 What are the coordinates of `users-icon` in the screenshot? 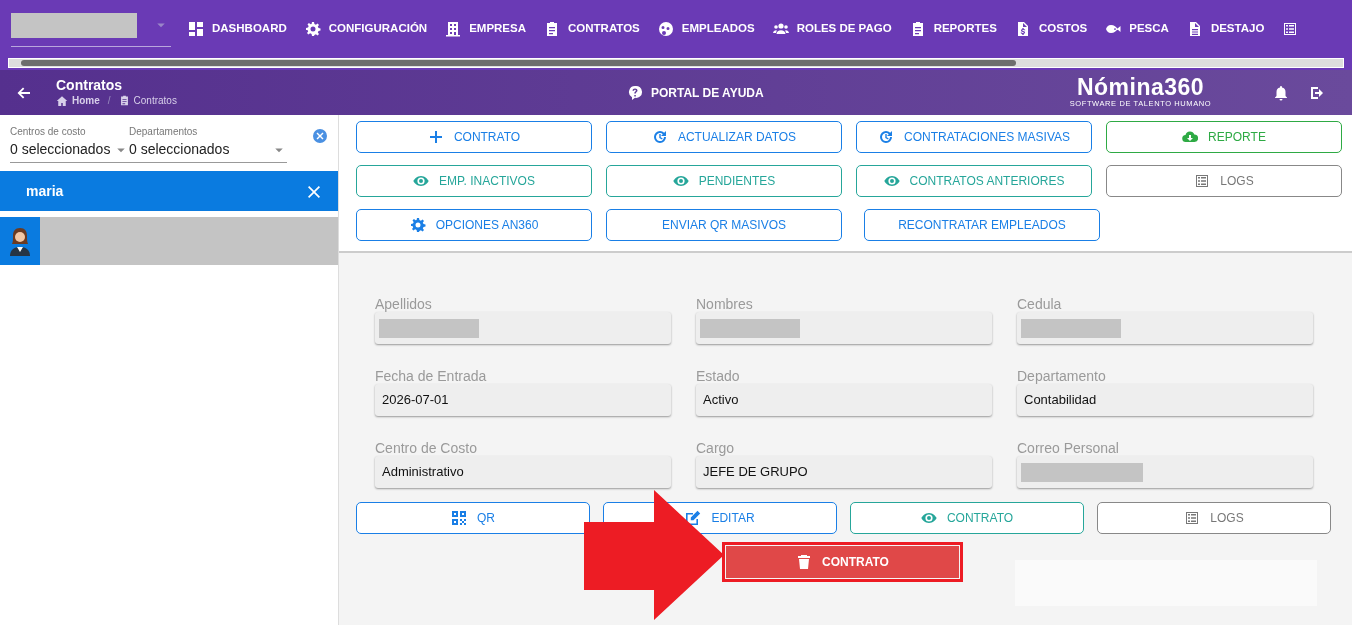 It's located at (780, 29).